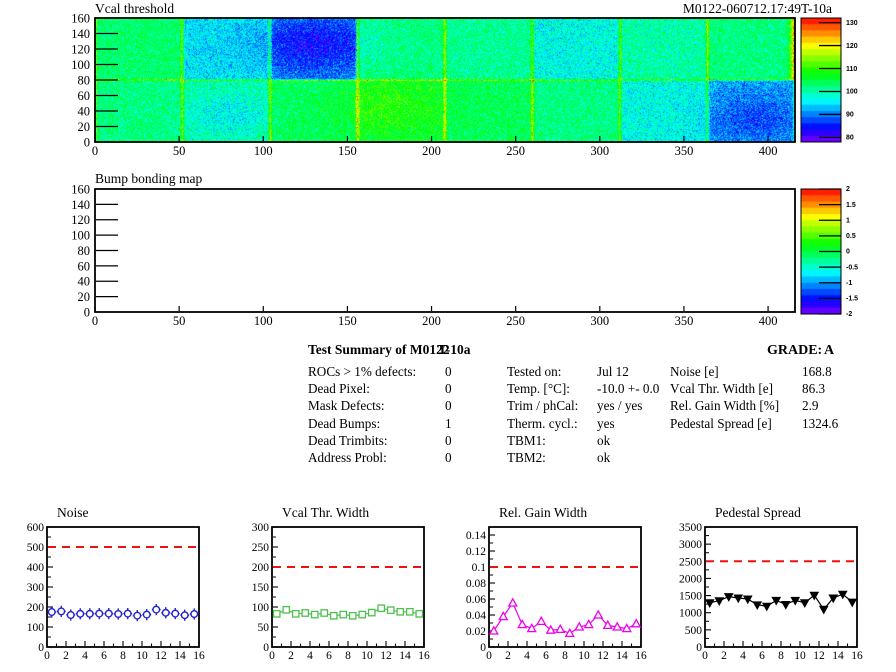  Describe the element at coordinates (84, 251) in the screenshot. I see `bump-bonding-map-ytick-label: 80` at that location.